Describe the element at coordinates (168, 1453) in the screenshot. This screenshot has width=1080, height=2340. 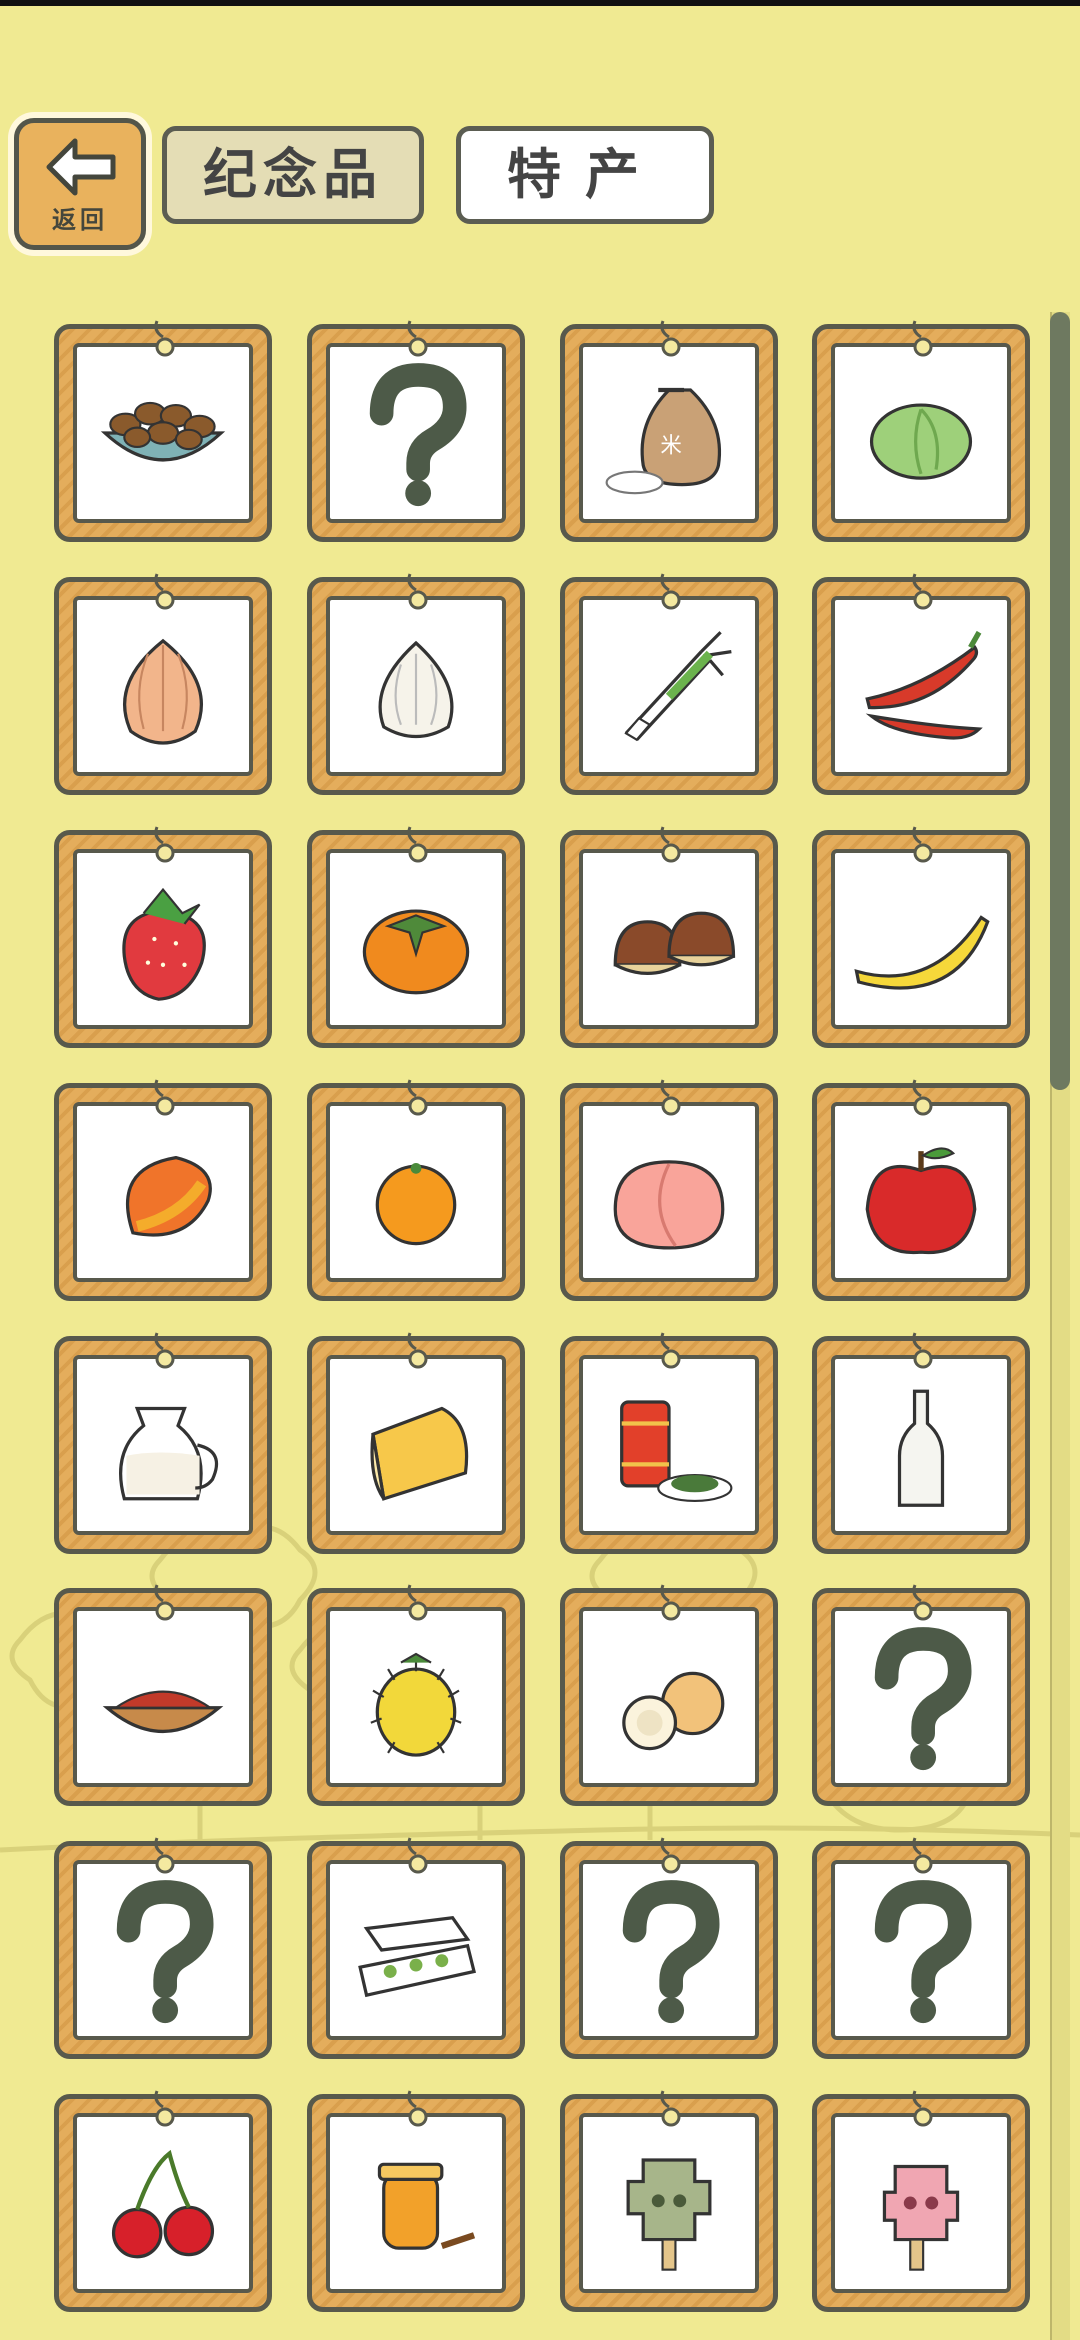
I see `milk-jug-icon` at that location.